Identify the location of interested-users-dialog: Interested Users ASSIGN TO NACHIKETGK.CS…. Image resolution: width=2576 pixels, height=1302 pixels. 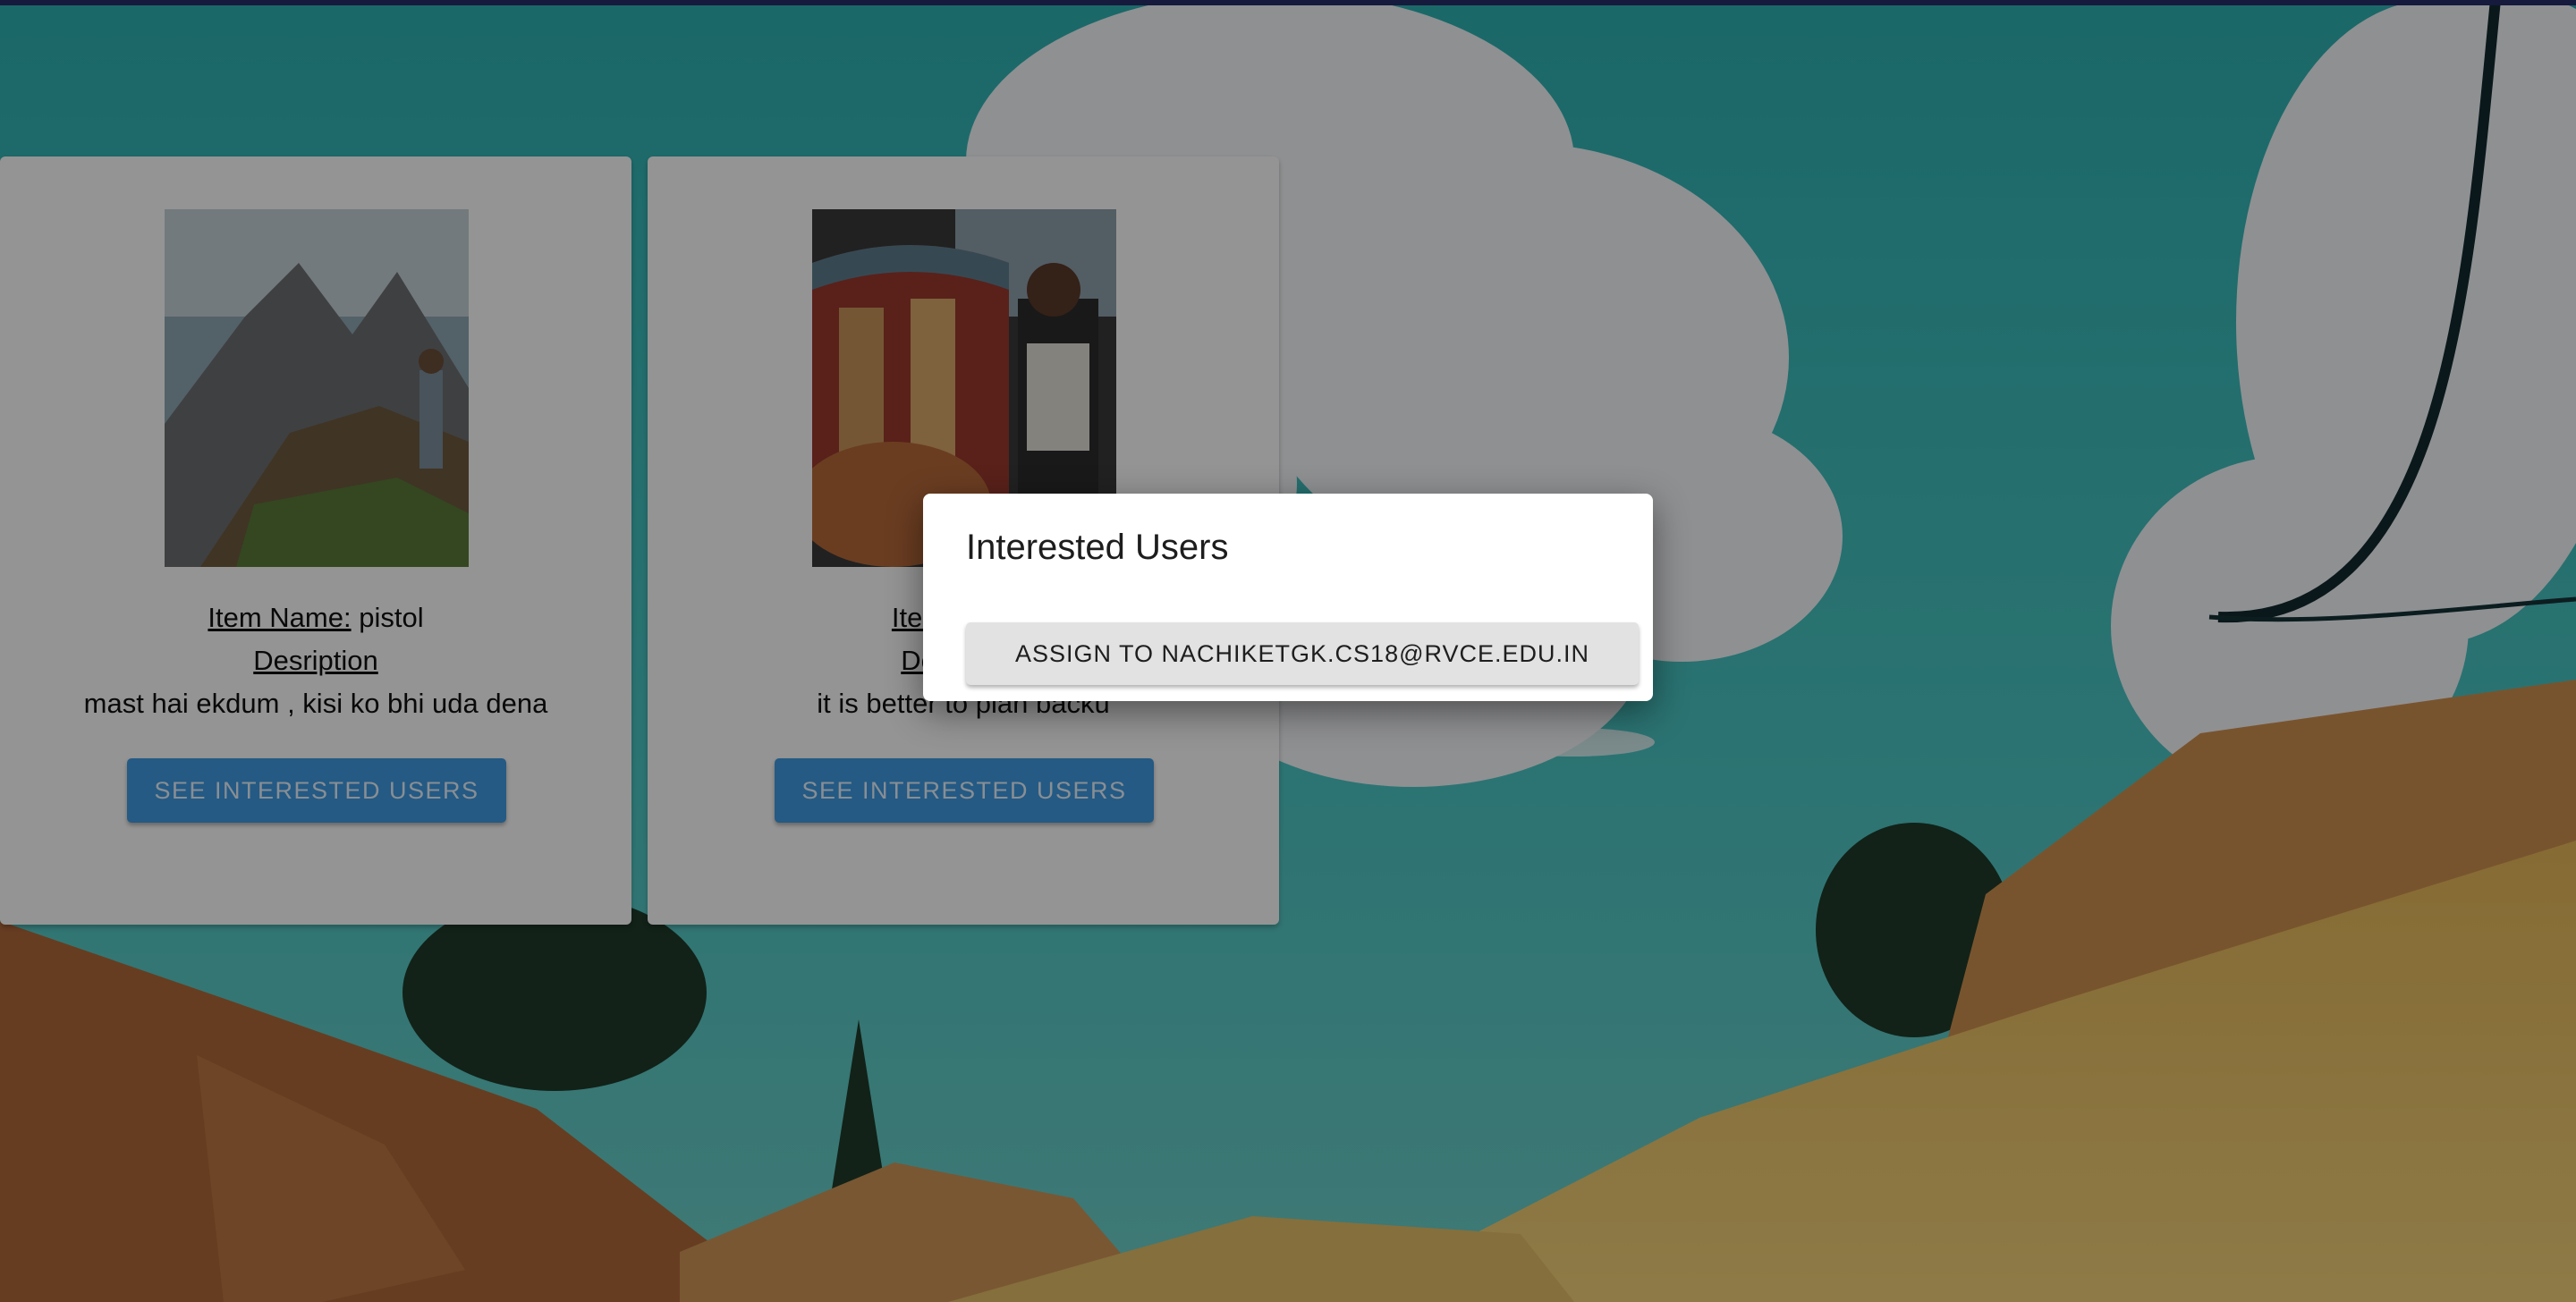
(1288, 597).